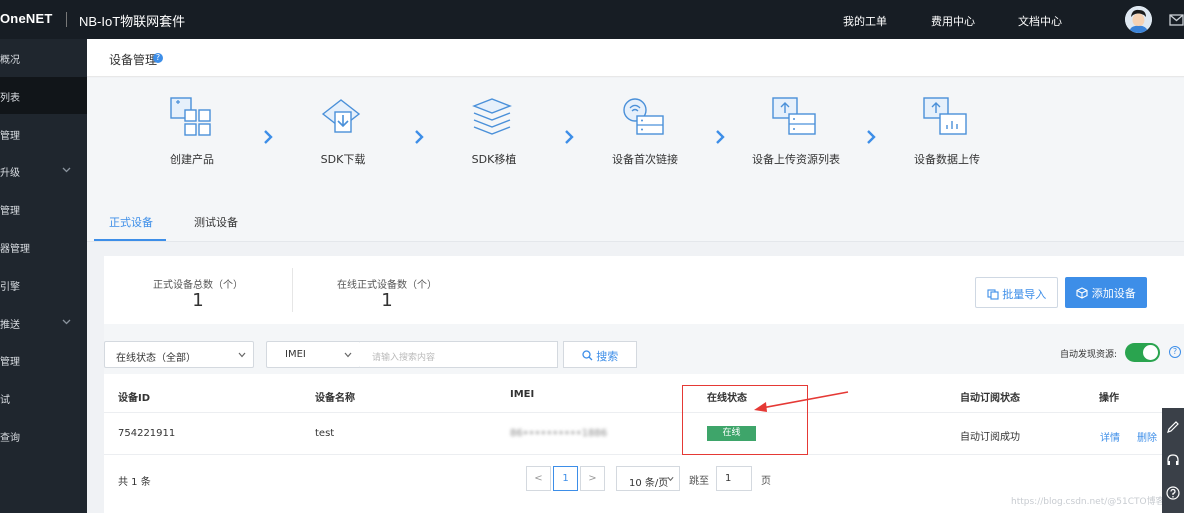 The height and width of the screenshot is (513, 1184). I want to click on floating-toolbar, so click(1173, 460).